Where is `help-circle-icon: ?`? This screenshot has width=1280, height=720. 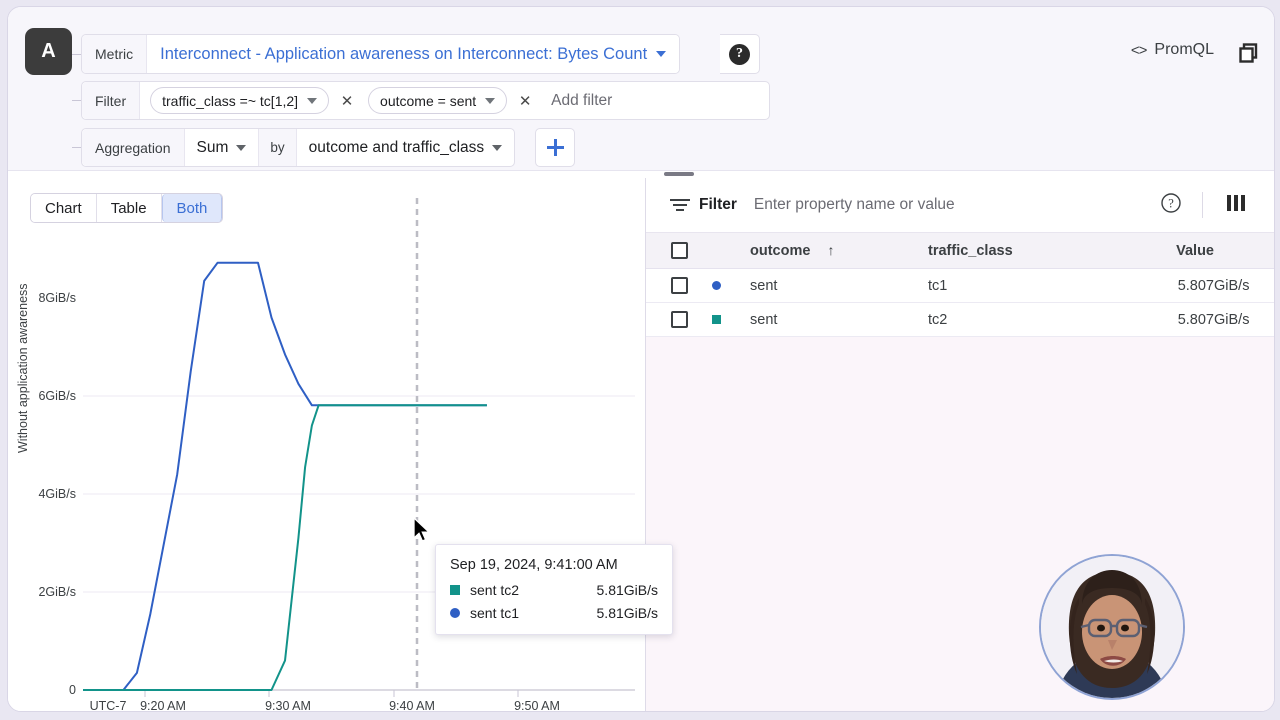 help-circle-icon: ? is located at coordinates (1171, 205).